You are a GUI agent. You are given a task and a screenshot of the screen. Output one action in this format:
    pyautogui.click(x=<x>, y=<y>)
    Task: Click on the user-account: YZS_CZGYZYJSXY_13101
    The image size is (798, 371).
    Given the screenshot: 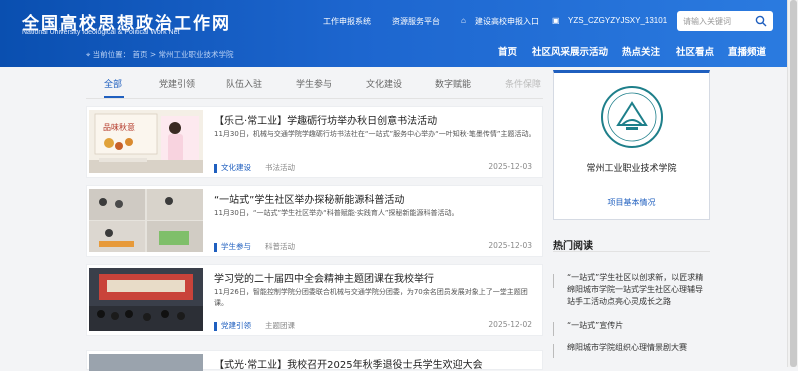 What is the action you would take?
    pyautogui.click(x=617, y=20)
    